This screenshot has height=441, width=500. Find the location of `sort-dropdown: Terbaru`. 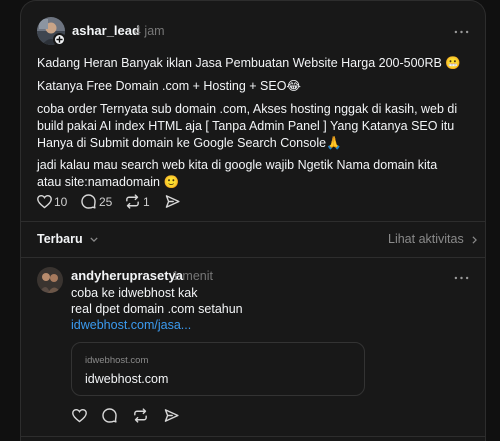

sort-dropdown: Terbaru is located at coordinates (67, 239).